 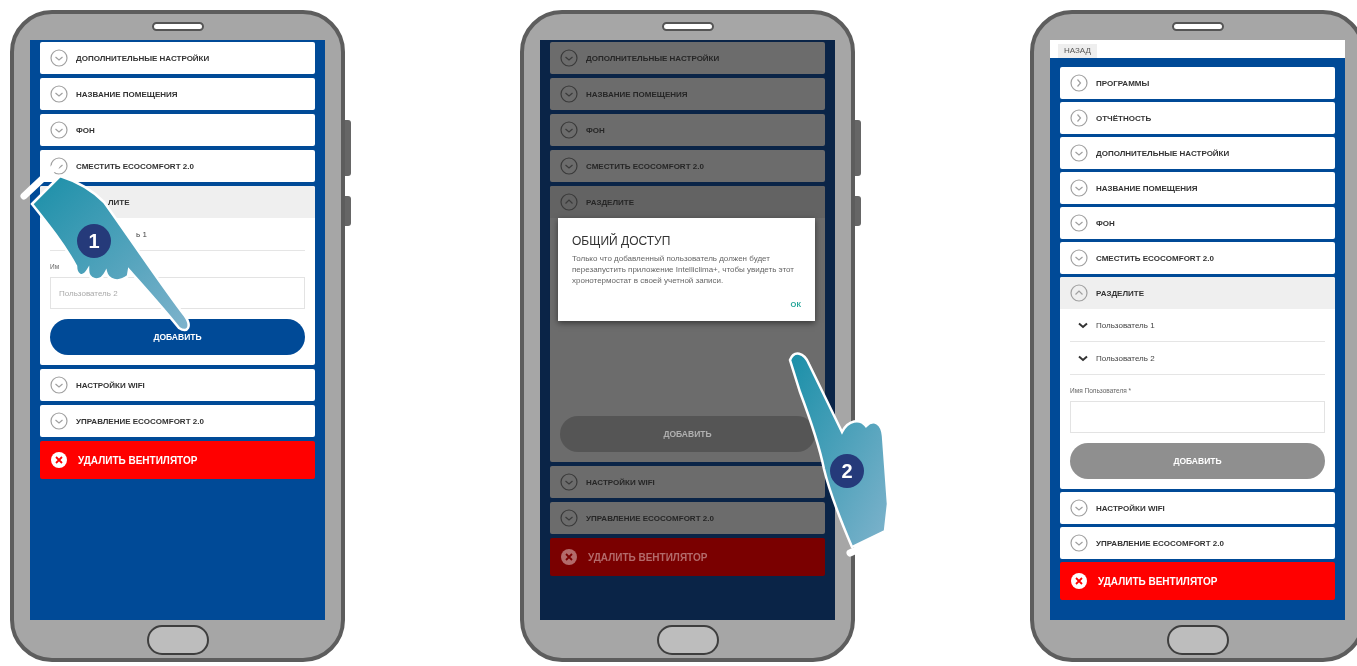 What do you see at coordinates (1125, 358) in the screenshot?
I see `user-name: Пользователь 2` at bounding box center [1125, 358].